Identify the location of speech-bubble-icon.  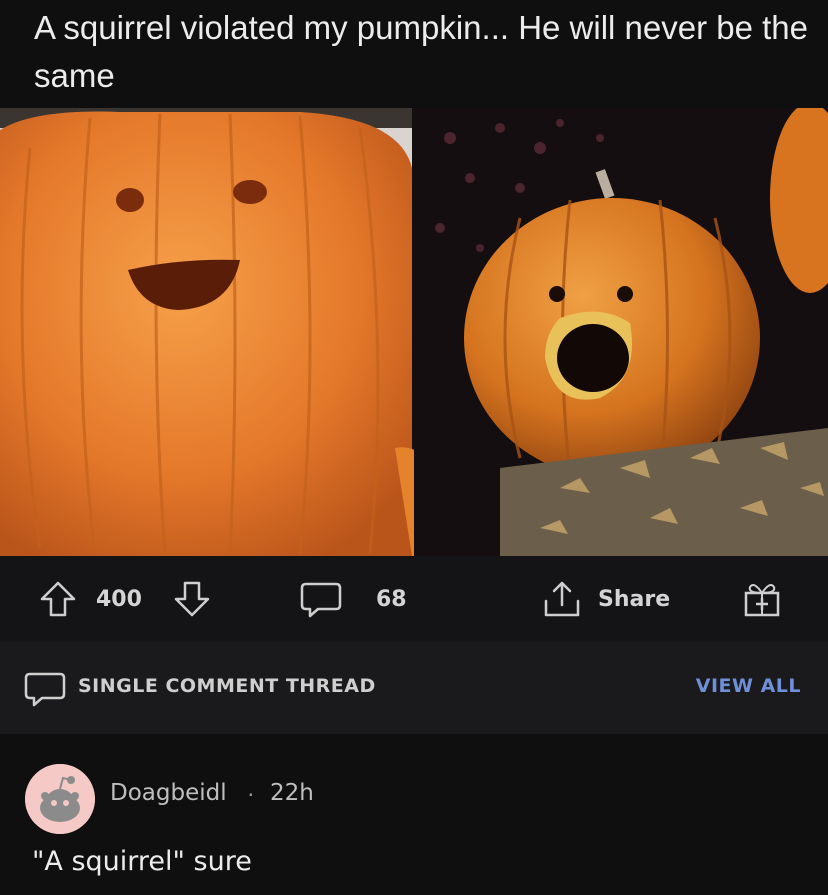
(45, 691).